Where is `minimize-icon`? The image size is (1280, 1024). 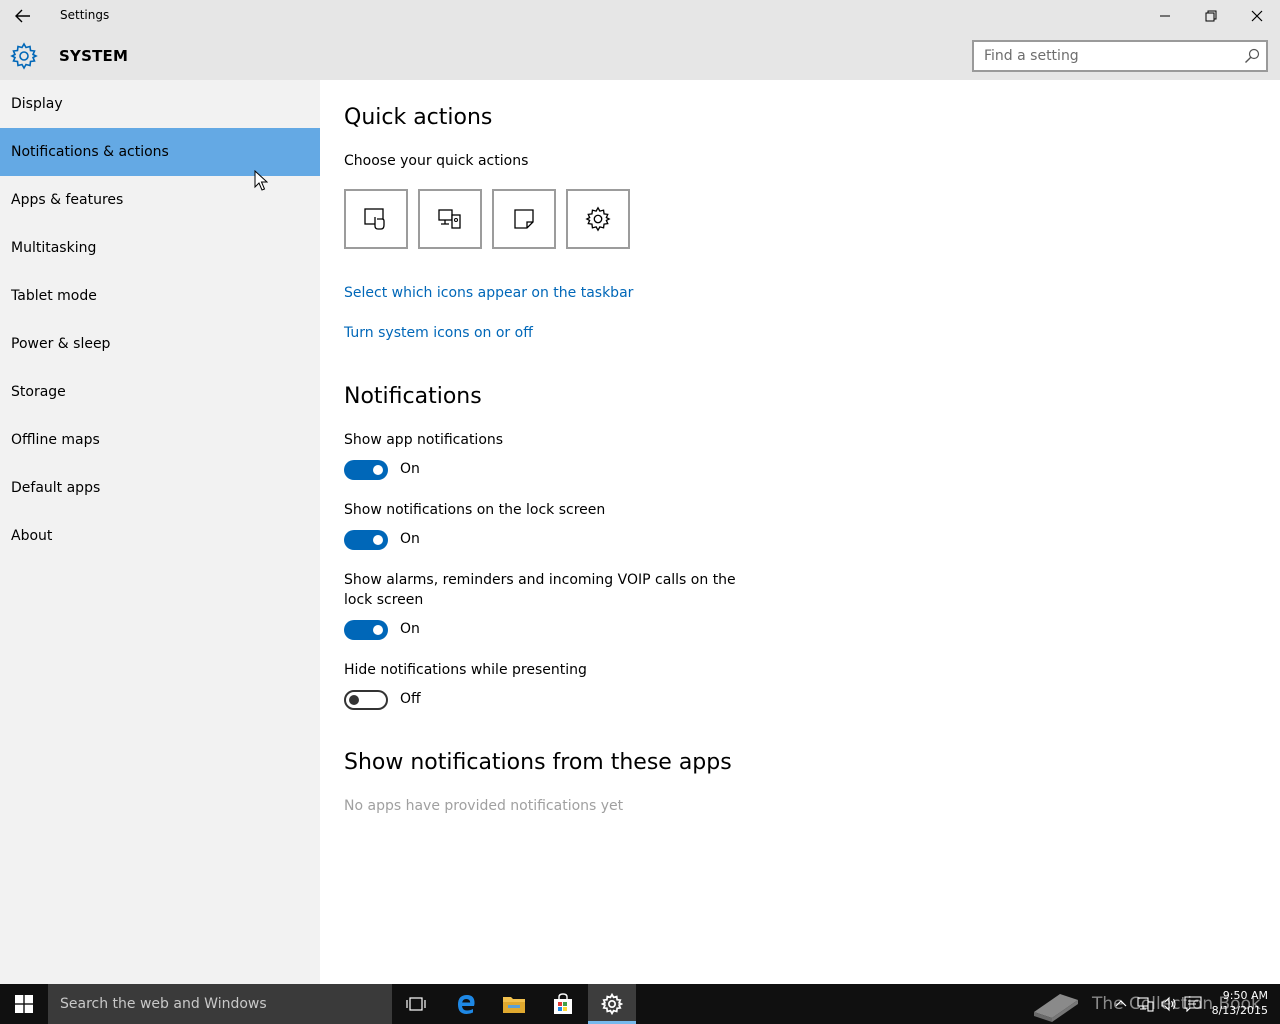 minimize-icon is located at coordinates (1165, 16).